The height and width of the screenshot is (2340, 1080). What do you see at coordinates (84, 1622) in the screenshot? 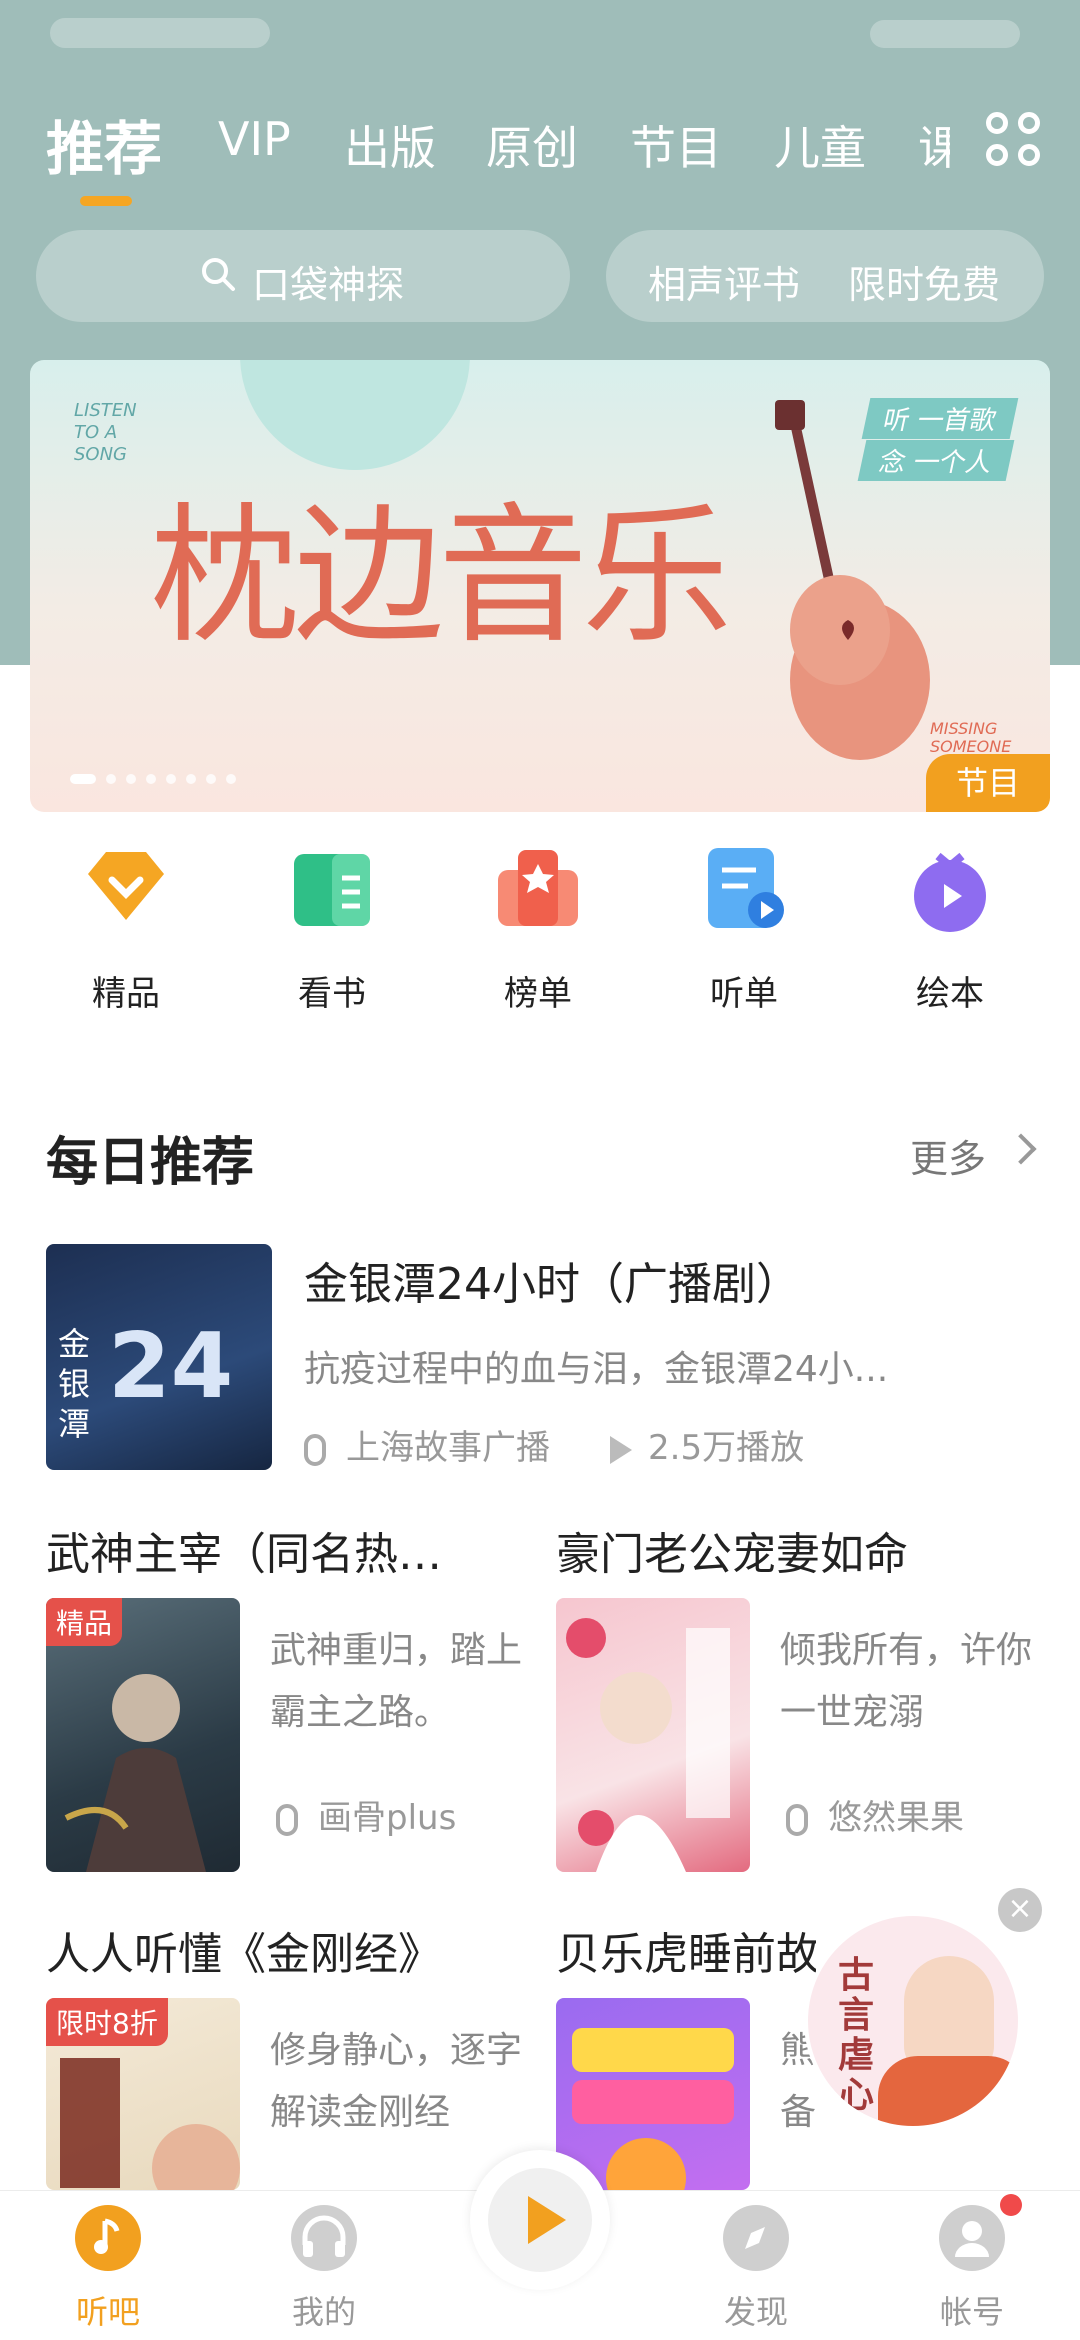
I see `premium-badge: 精品` at bounding box center [84, 1622].